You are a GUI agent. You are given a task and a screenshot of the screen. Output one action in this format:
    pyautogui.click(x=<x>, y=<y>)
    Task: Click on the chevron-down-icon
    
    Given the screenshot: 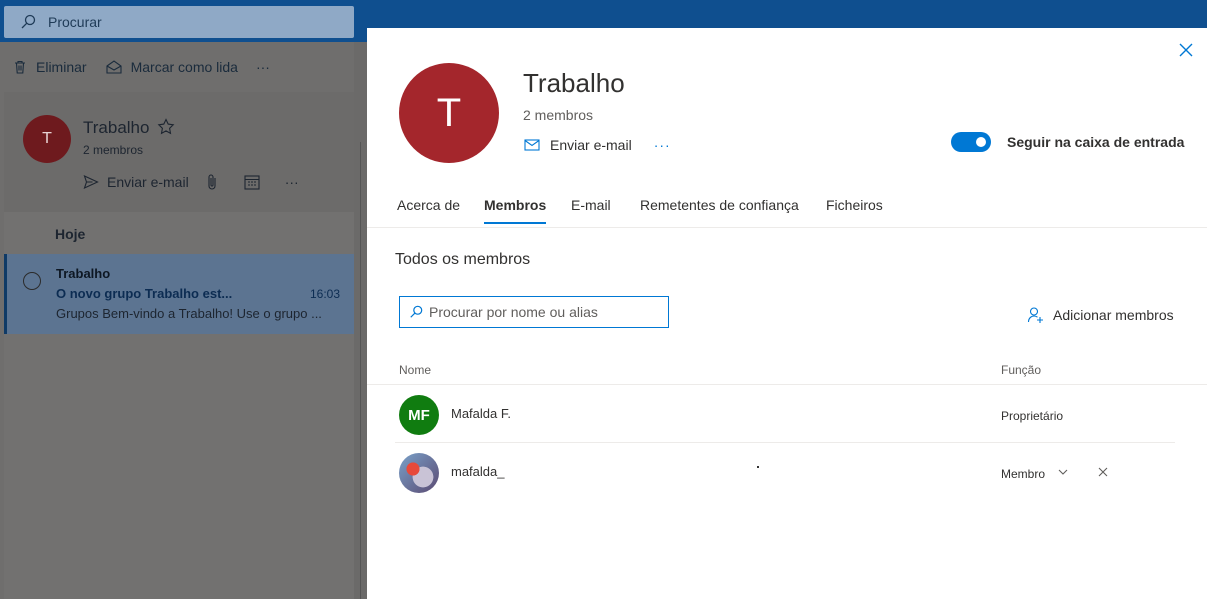 What is the action you would take?
    pyautogui.click(x=1063, y=472)
    